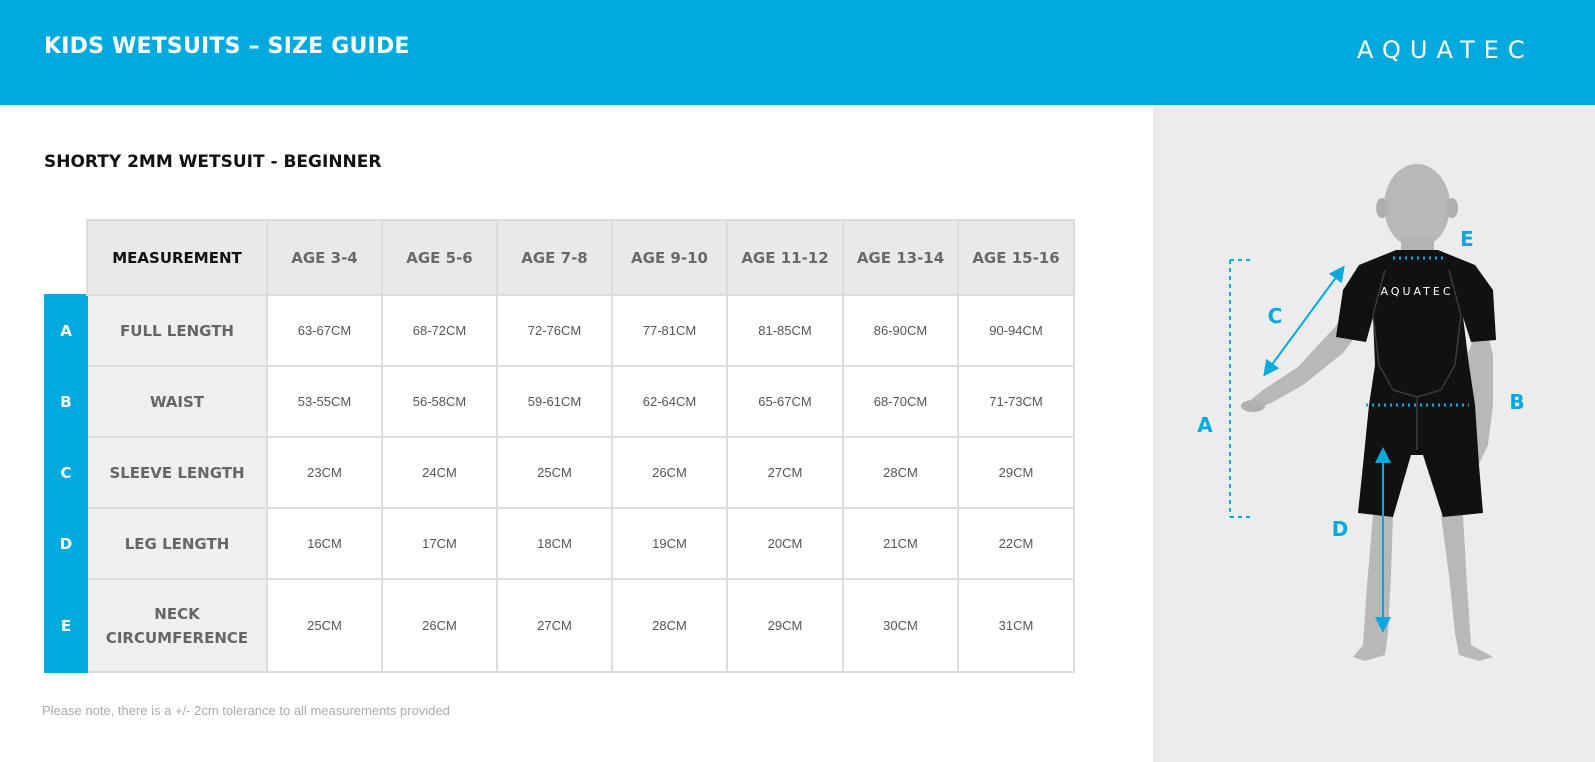  What do you see at coordinates (1368, 412) in the screenshot?
I see `child-figure: AQUATEC` at bounding box center [1368, 412].